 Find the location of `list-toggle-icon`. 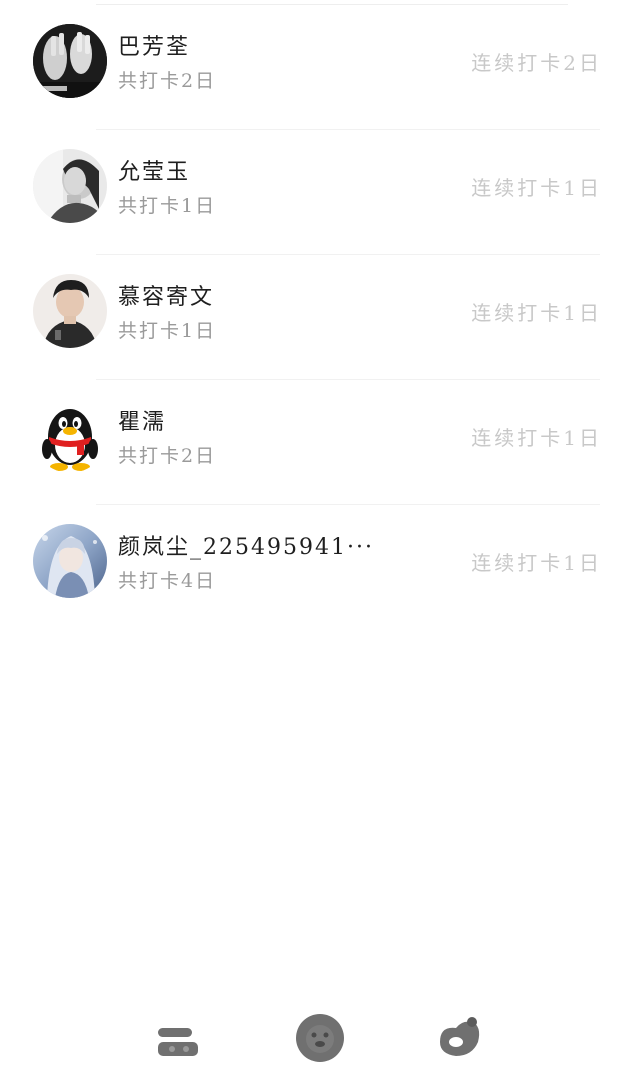

list-toggle-icon is located at coordinates (180, 1037).